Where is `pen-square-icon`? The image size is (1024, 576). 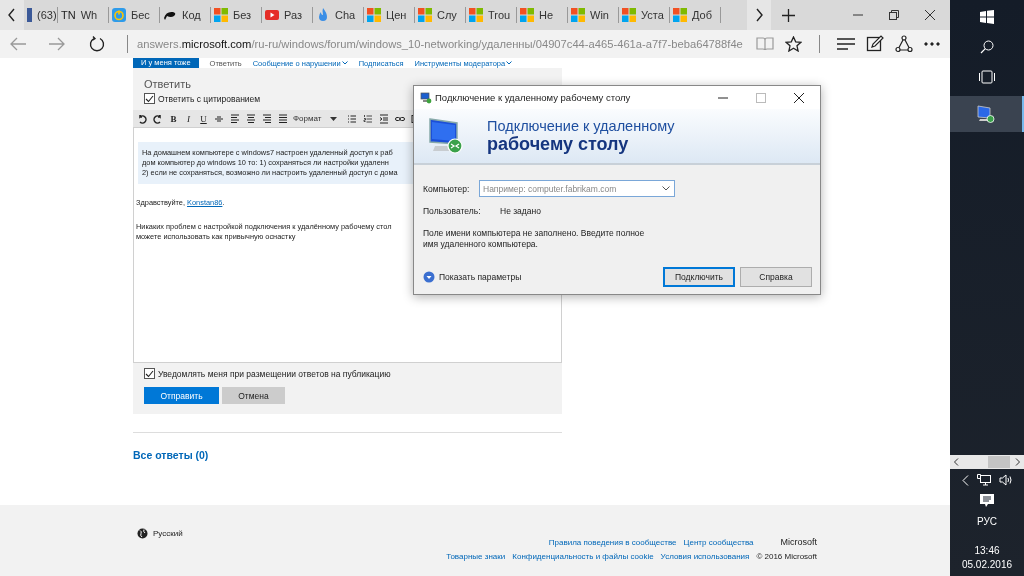
pen-square-icon is located at coordinates (875, 44).